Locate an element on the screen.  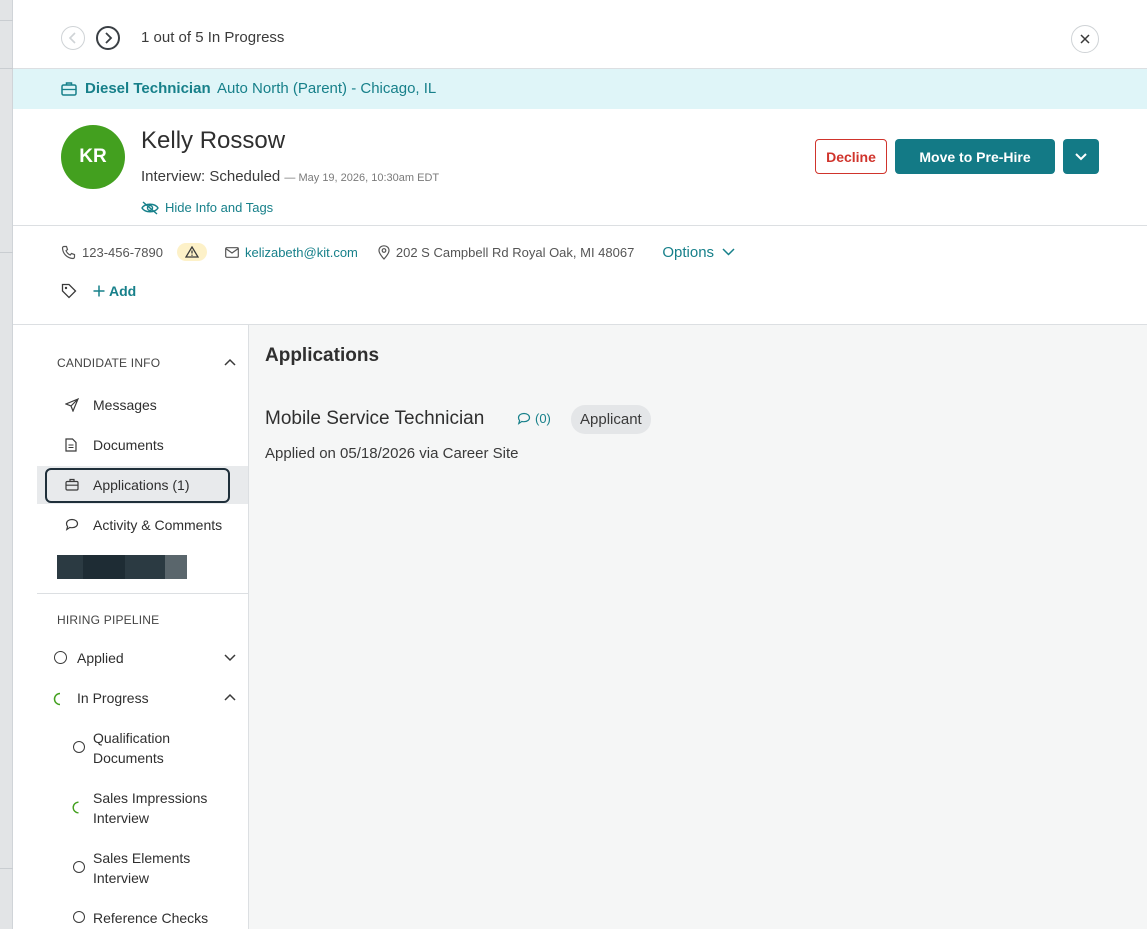
sidebar-item-label: Documents is located at coordinates (128, 445).